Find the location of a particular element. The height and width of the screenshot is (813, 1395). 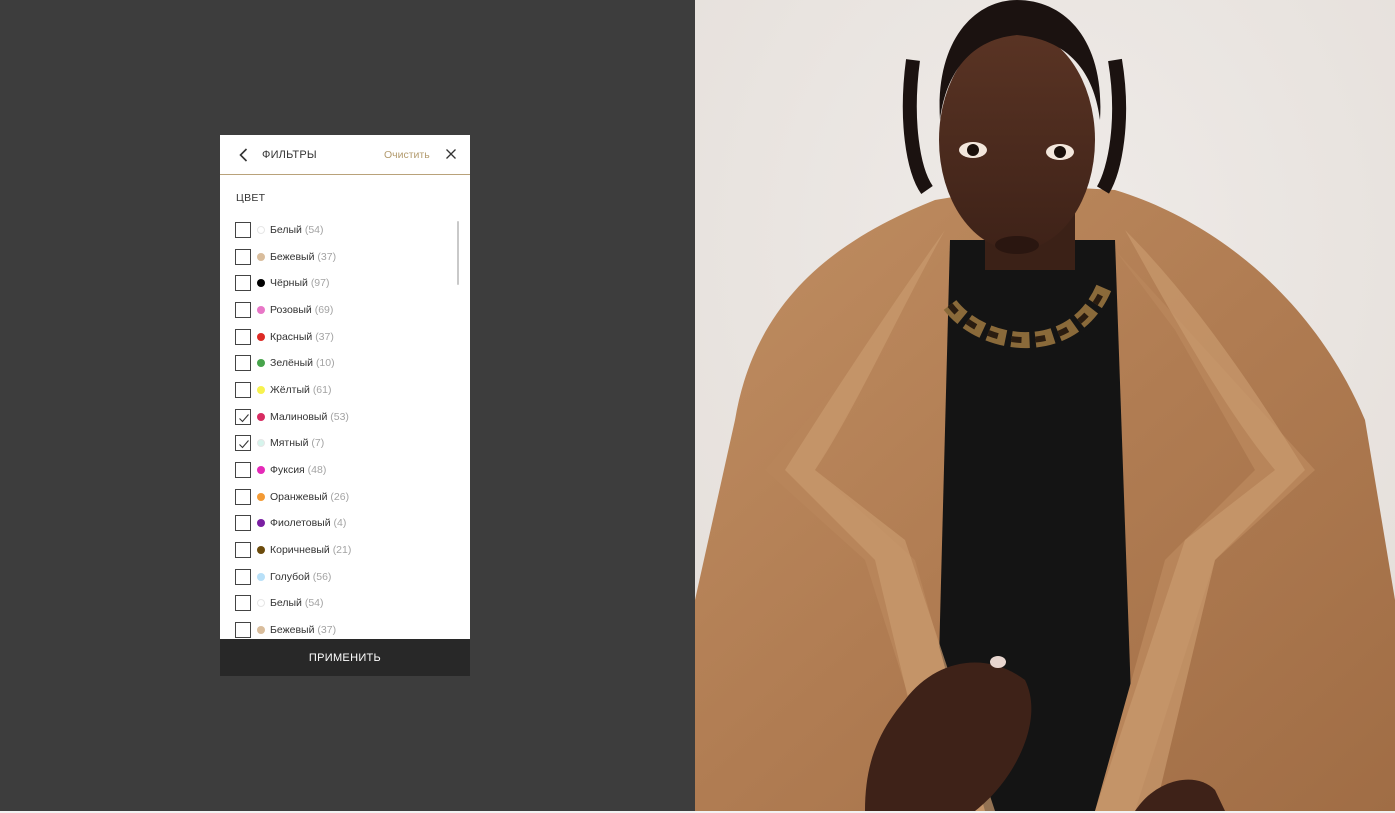

back-button is located at coordinates (244, 155).